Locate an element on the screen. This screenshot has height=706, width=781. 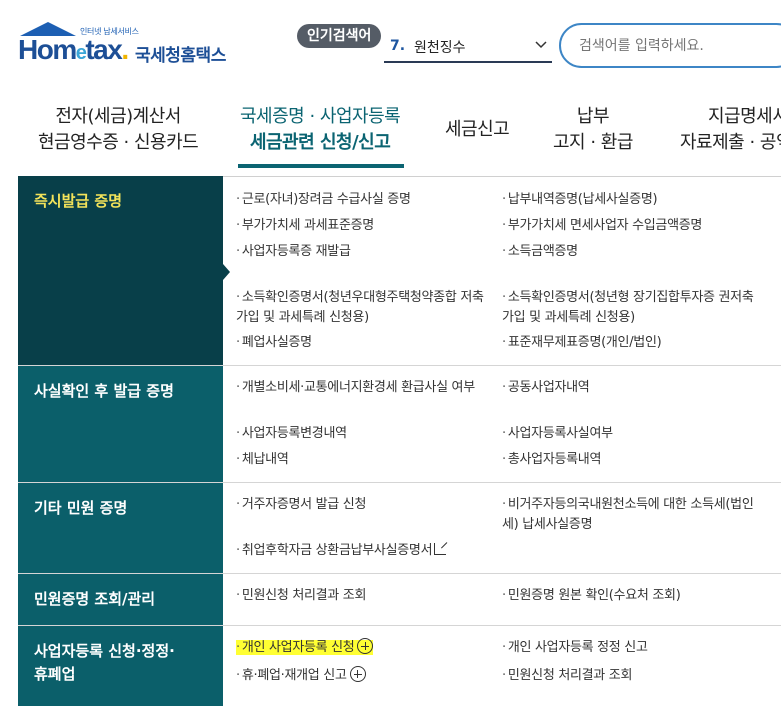
menu-link: · 휴·폐업·재개업 신고 is located at coordinates (301, 676).